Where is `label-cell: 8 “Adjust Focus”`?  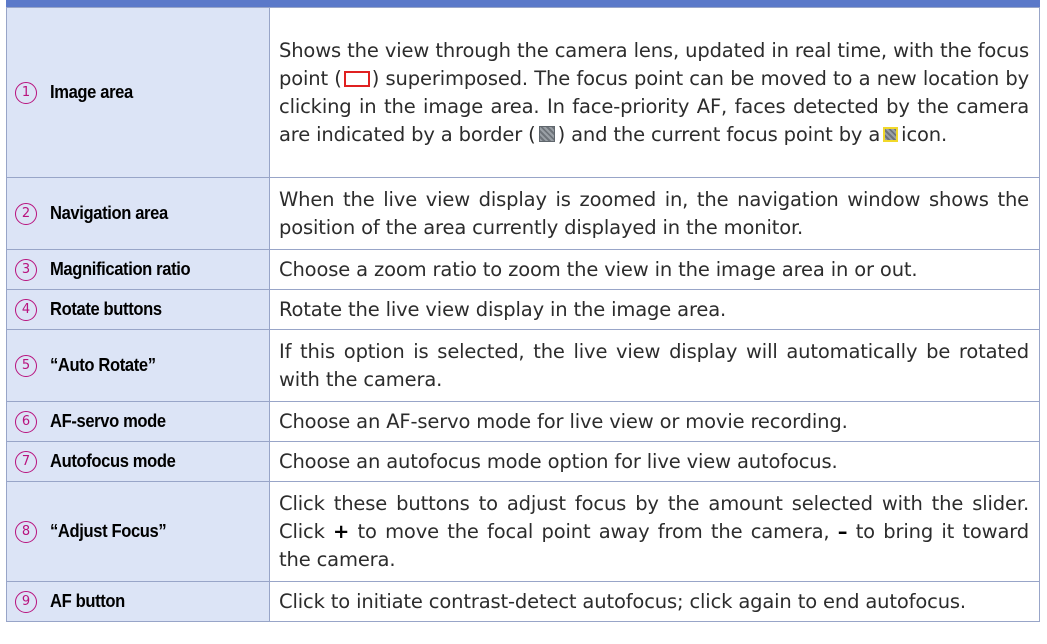
label-cell: 8 “Adjust Focus” is located at coordinates (138, 531).